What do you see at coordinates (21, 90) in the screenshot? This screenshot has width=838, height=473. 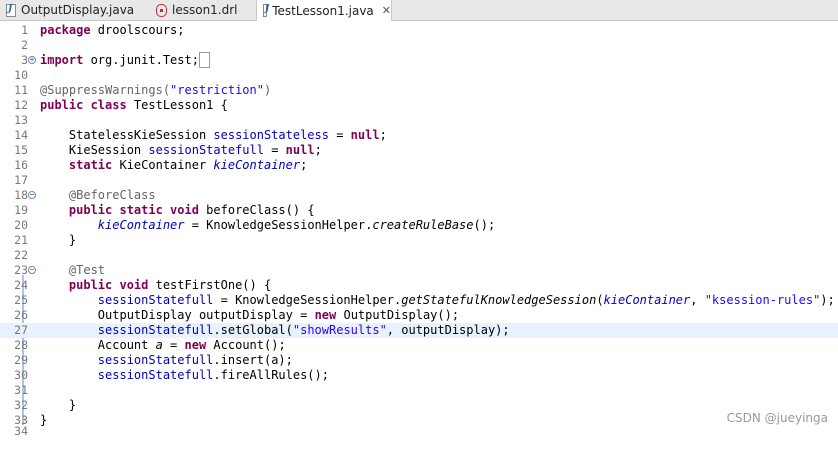 I see `line-number: 11` at bounding box center [21, 90].